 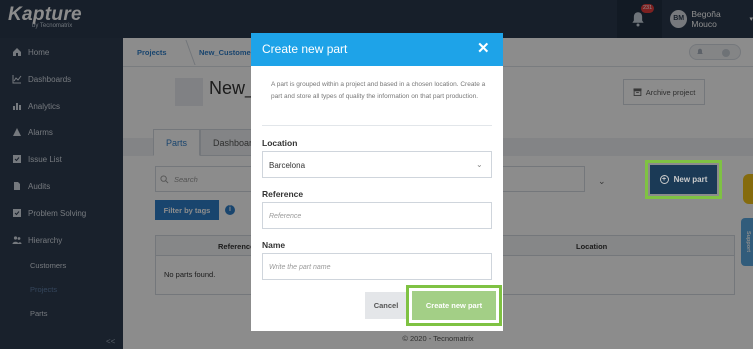 What do you see at coordinates (690, 179) in the screenshot?
I see `new-part-label: New part` at bounding box center [690, 179].